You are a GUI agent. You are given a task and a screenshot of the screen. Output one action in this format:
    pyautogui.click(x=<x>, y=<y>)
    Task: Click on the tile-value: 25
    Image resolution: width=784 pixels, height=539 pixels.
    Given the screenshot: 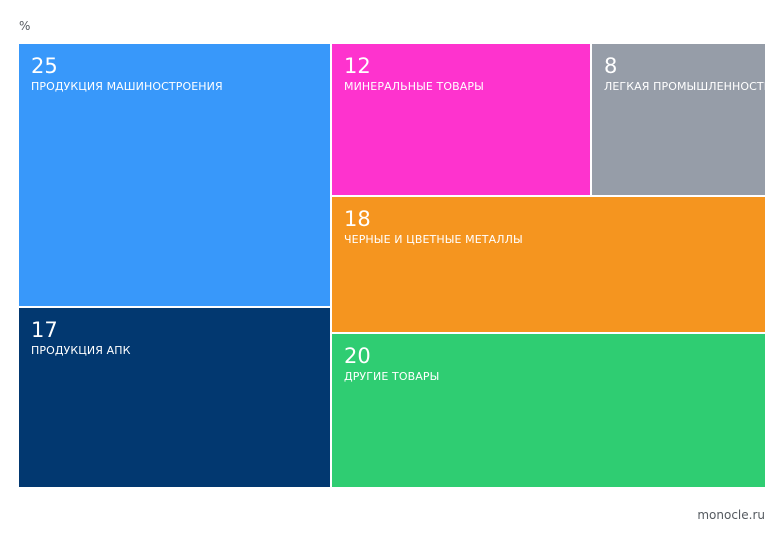 What is the action you would take?
    pyautogui.click(x=44, y=66)
    